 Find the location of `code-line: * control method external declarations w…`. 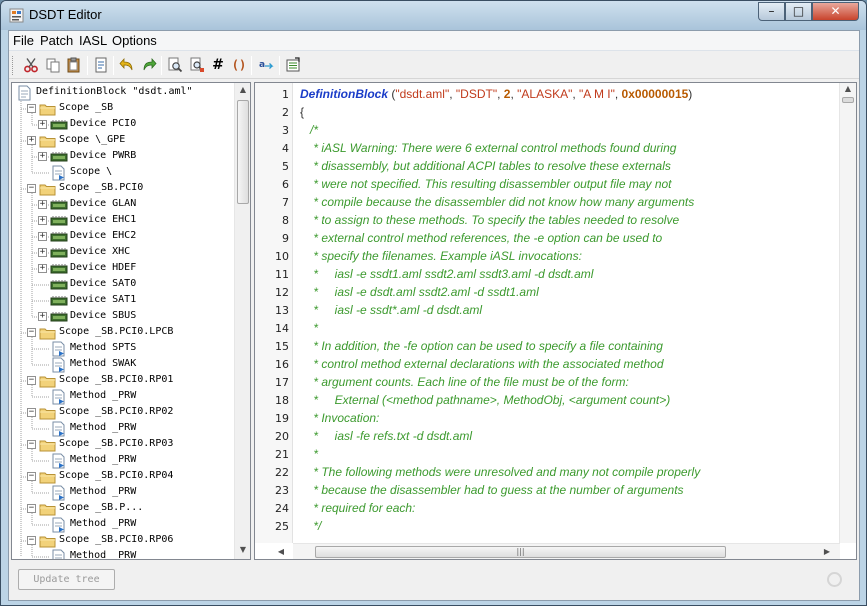

code-line: * control method external declarations w… is located at coordinates (481, 364).